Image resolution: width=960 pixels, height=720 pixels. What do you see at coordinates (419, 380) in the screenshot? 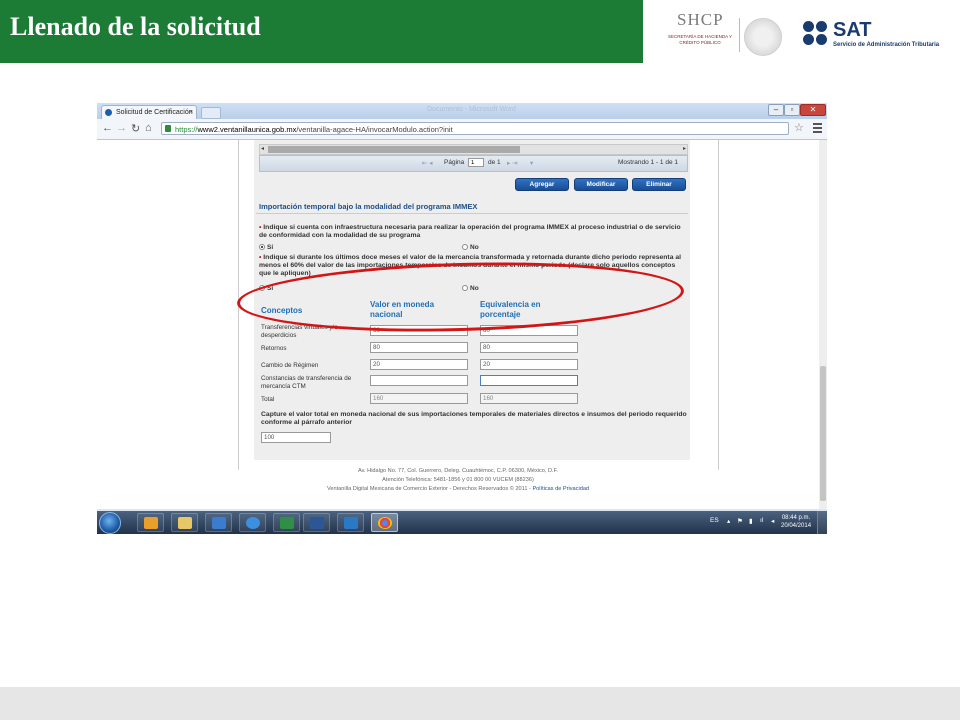
I see `ctm-value-field` at bounding box center [419, 380].